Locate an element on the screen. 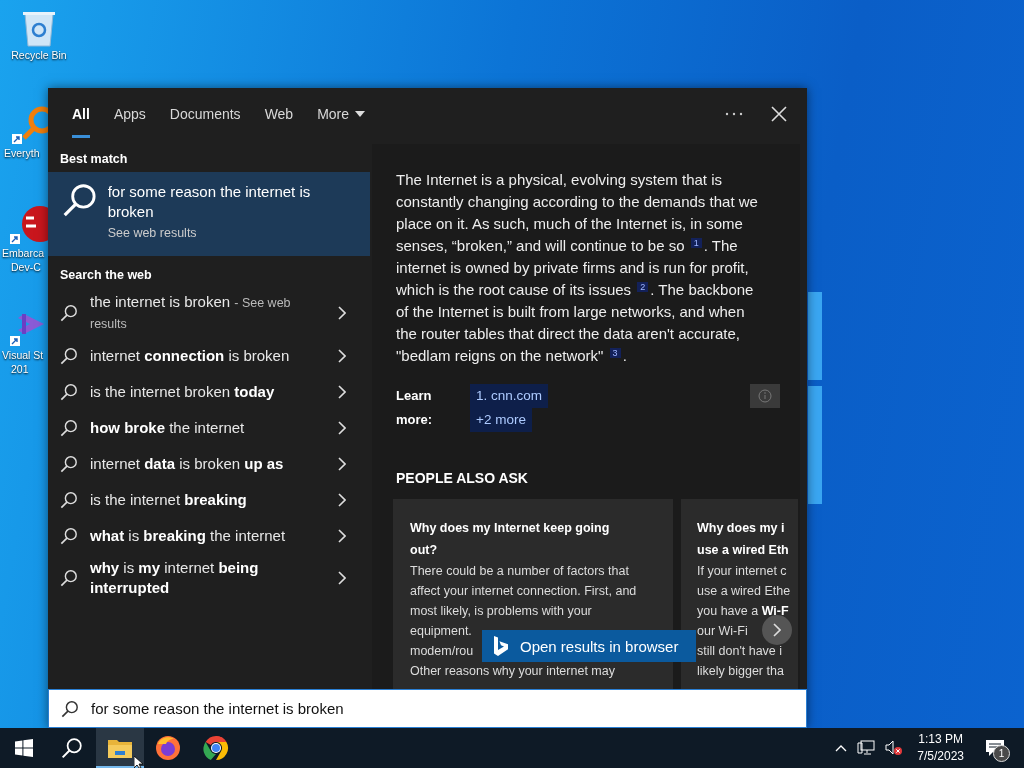 The height and width of the screenshot is (768, 1024). question-title: Why does my Internet keep going is located at coordinates (510, 528).